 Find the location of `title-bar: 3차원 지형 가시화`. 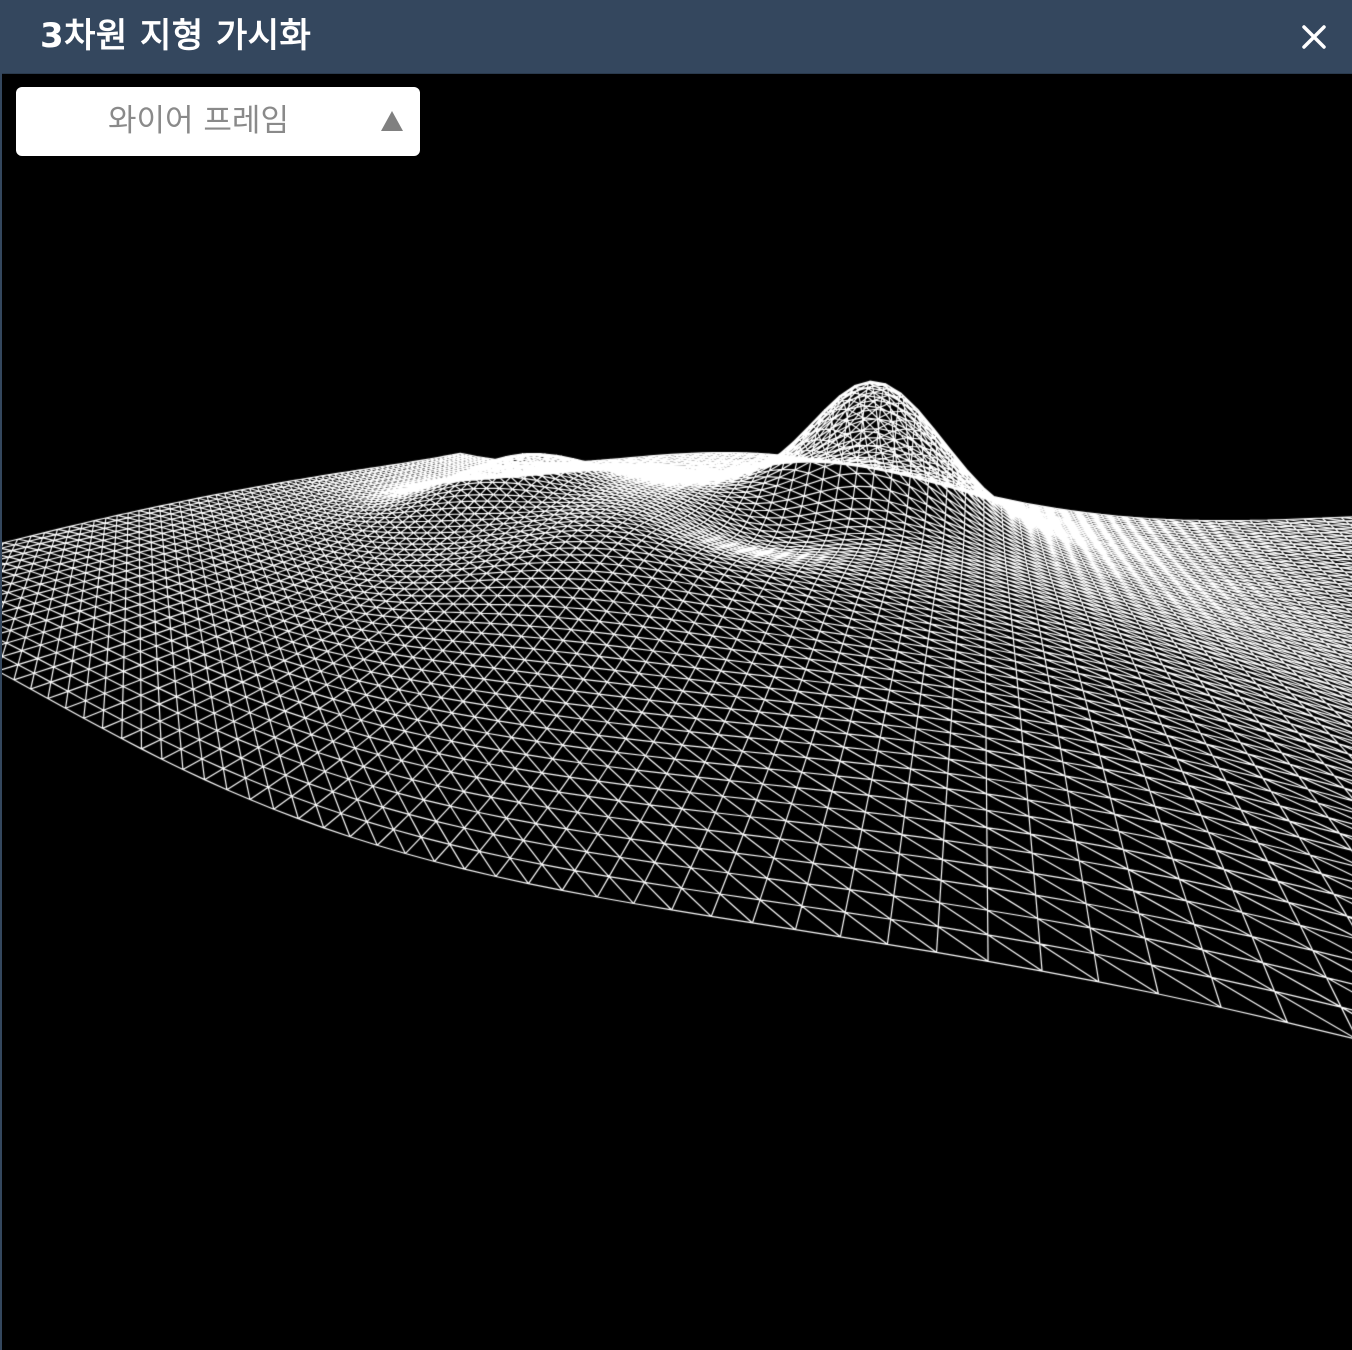

title-bar: 3차원 지형 가시화 is located at coordinates (677, 37).